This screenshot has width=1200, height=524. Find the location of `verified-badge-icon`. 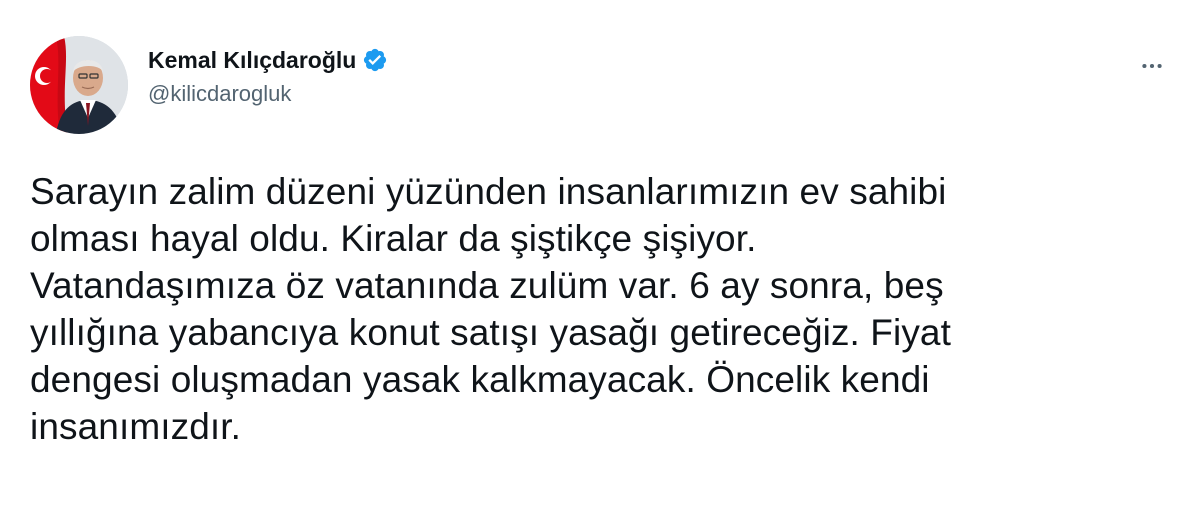

verified-badge-icon is located at coordinates (375, 60).